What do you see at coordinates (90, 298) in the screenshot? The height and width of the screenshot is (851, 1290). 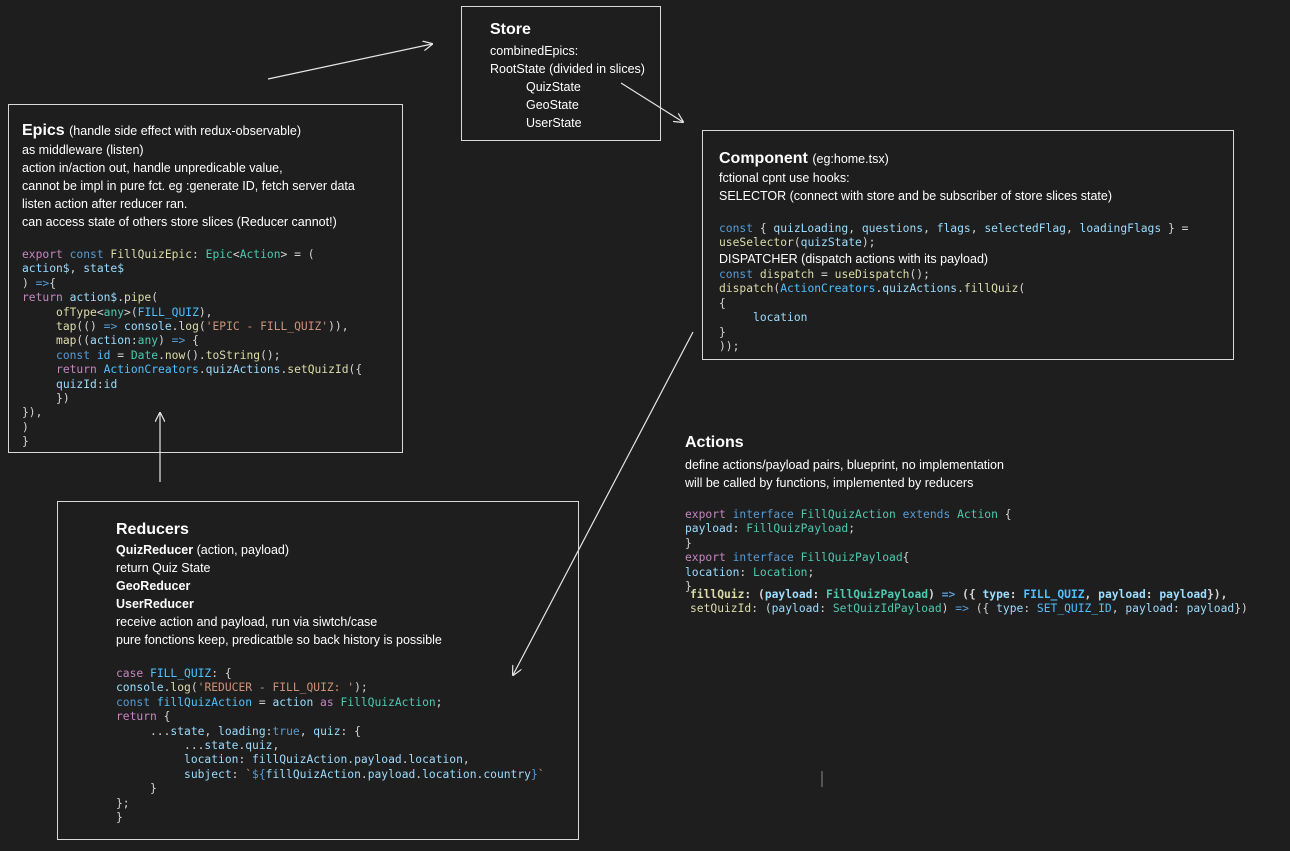 I see `code-line: return action$.pipe(` at bounding box center [90, 298].